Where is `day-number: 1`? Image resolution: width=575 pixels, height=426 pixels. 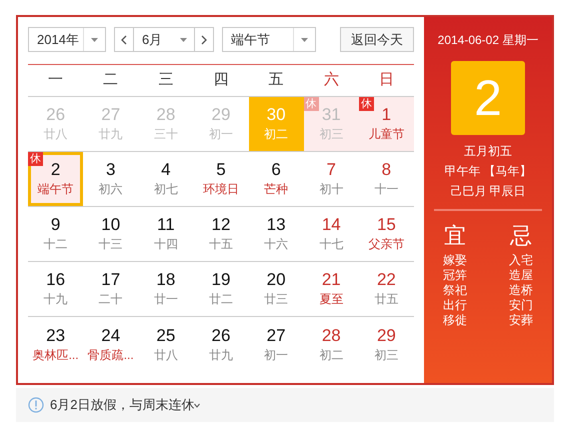 day-number: 1 is located at coordinates (387, 115).